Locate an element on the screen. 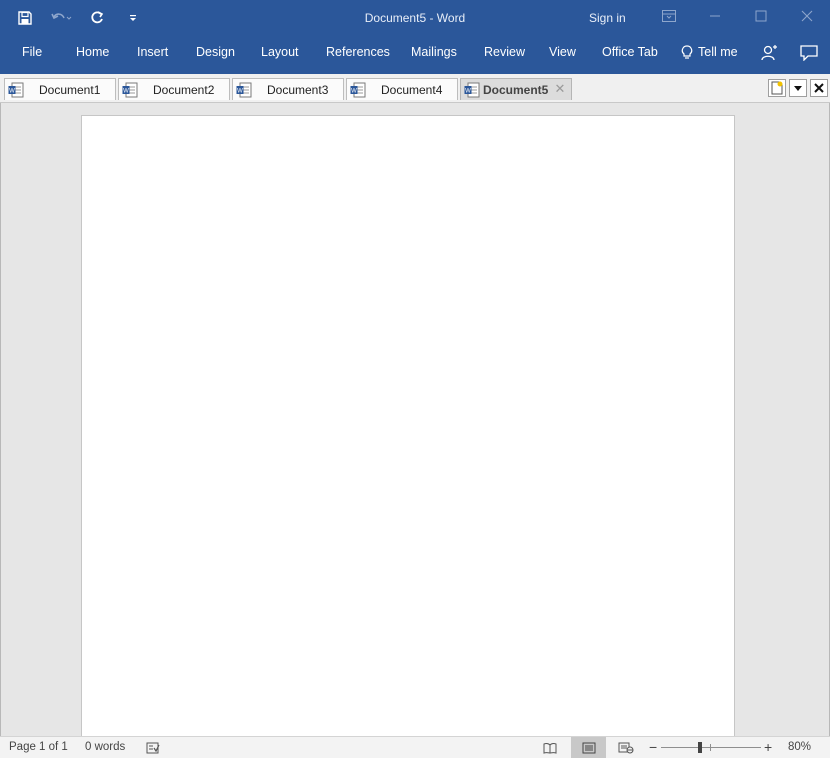  page-count: Page 1 of 1 is located at coordinates (38, 747).